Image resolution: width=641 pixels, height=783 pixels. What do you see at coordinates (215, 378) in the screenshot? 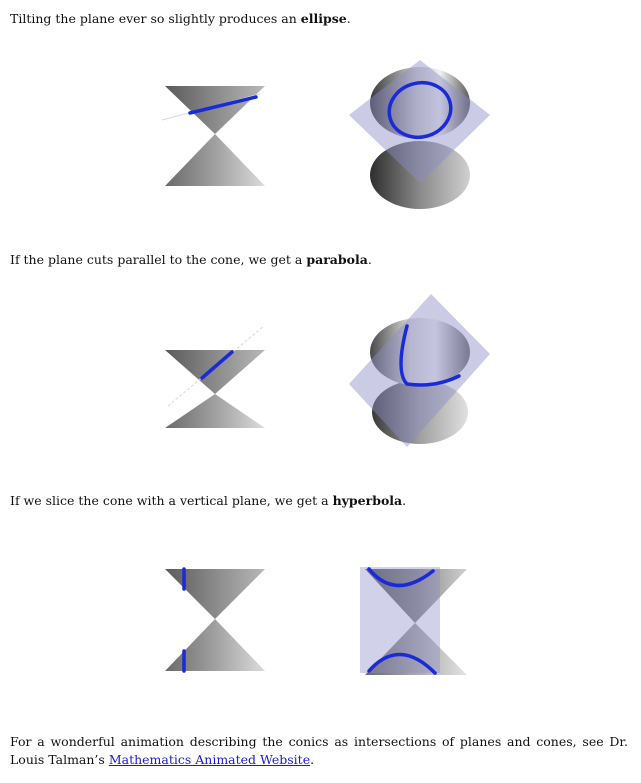
I see `parabola-side-view-figure` at bounding box center [215, 378].